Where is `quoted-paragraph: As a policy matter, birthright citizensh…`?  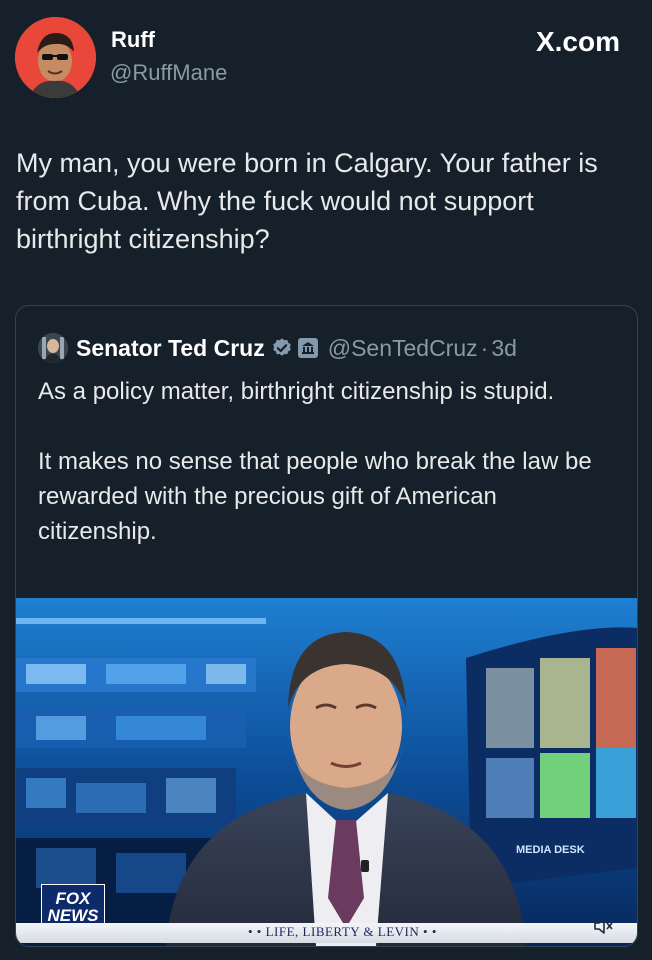 quoted-paragraph: As a policy matter, birthright citizensh… is located at coordinates (296, 391).